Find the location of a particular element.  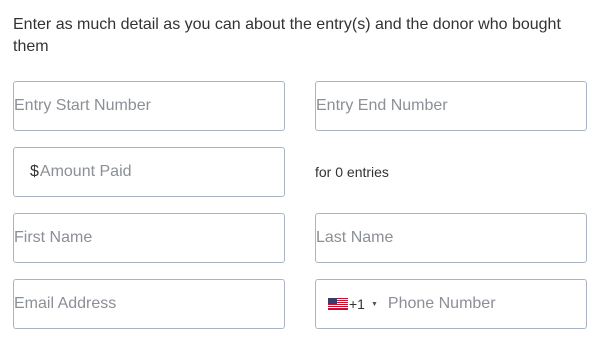

email-field is located at coordinates (149, 304).